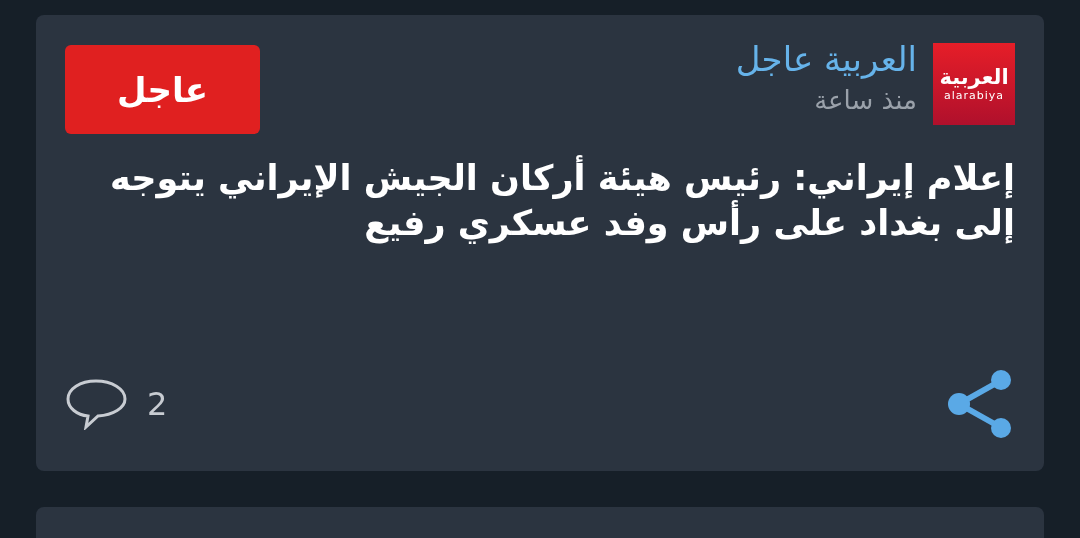 The width and height of the screenshot is (1080, 538). I want to click on logo-text: العربية, so click(974, 77).